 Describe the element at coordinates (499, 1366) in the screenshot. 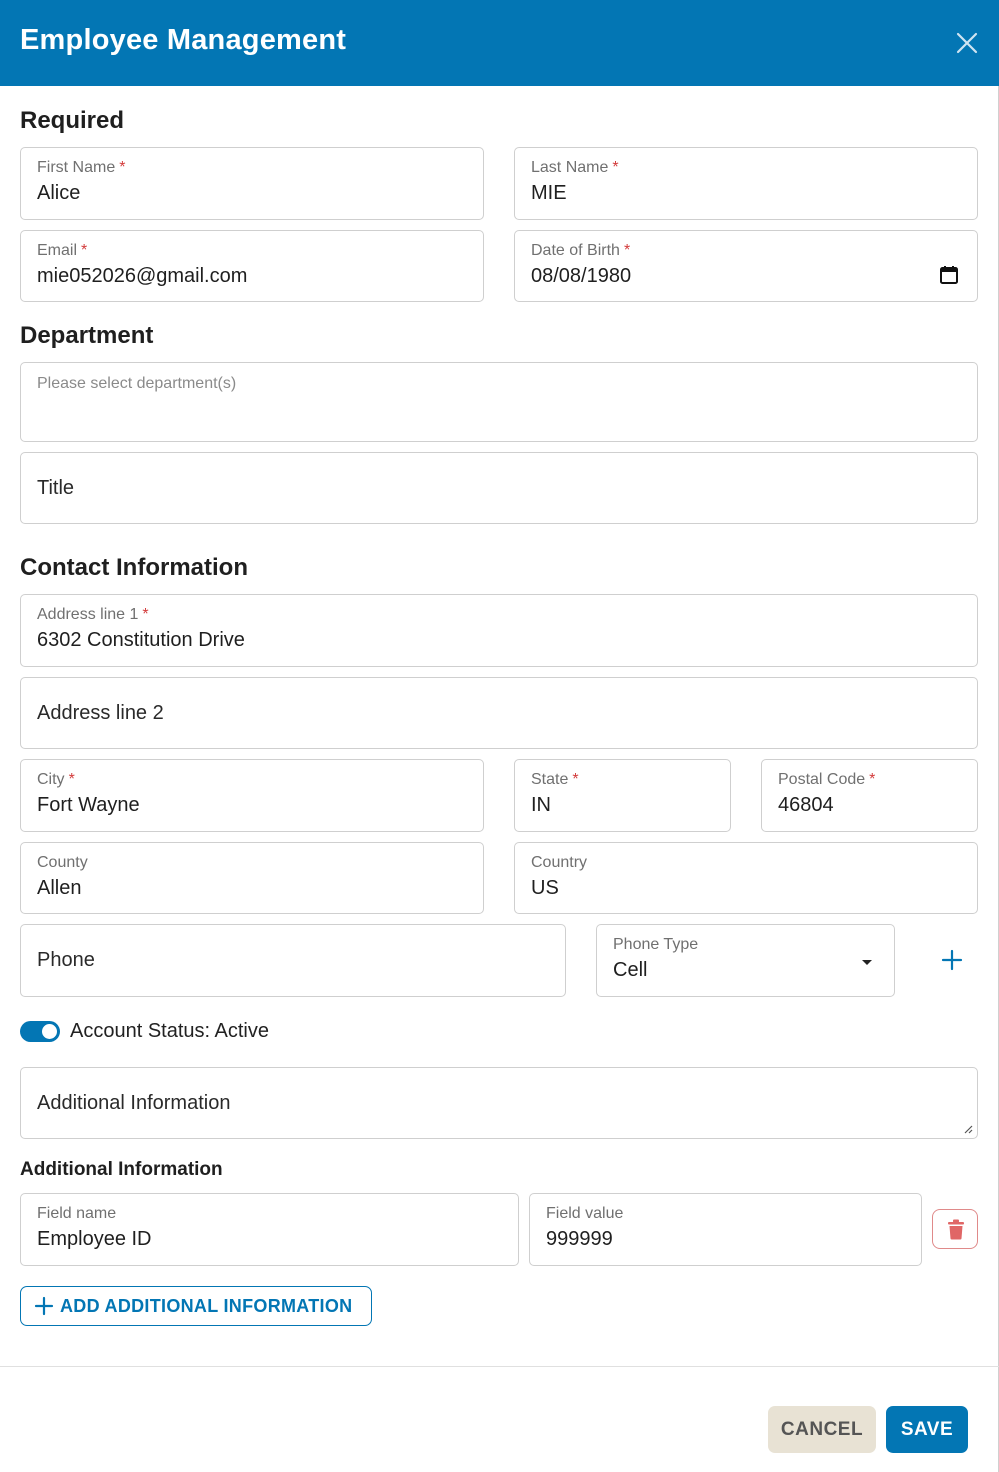

I see `footer-divider` at that location.